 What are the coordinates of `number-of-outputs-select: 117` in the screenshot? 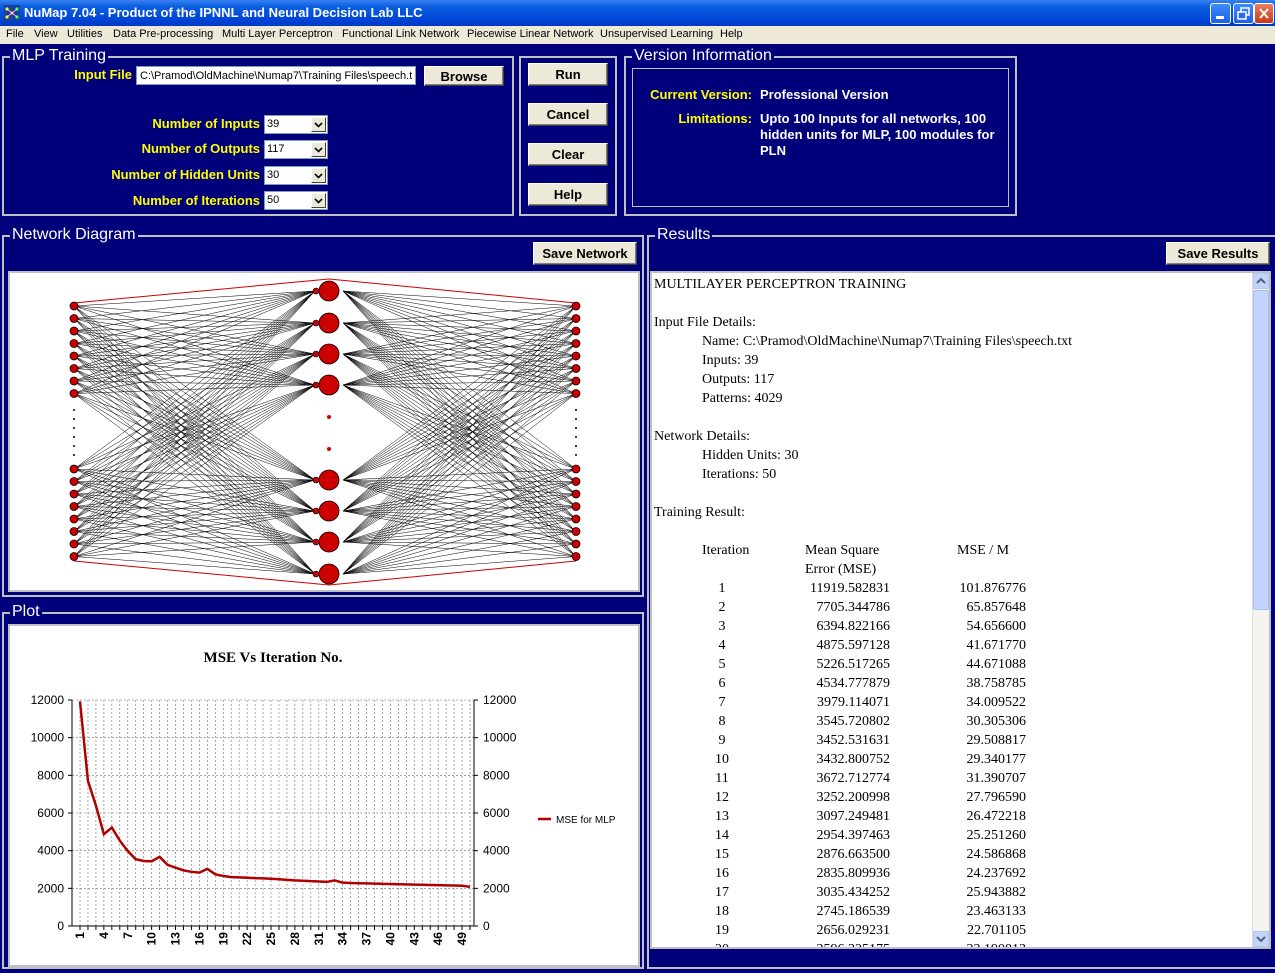 It's located at (296, 149).